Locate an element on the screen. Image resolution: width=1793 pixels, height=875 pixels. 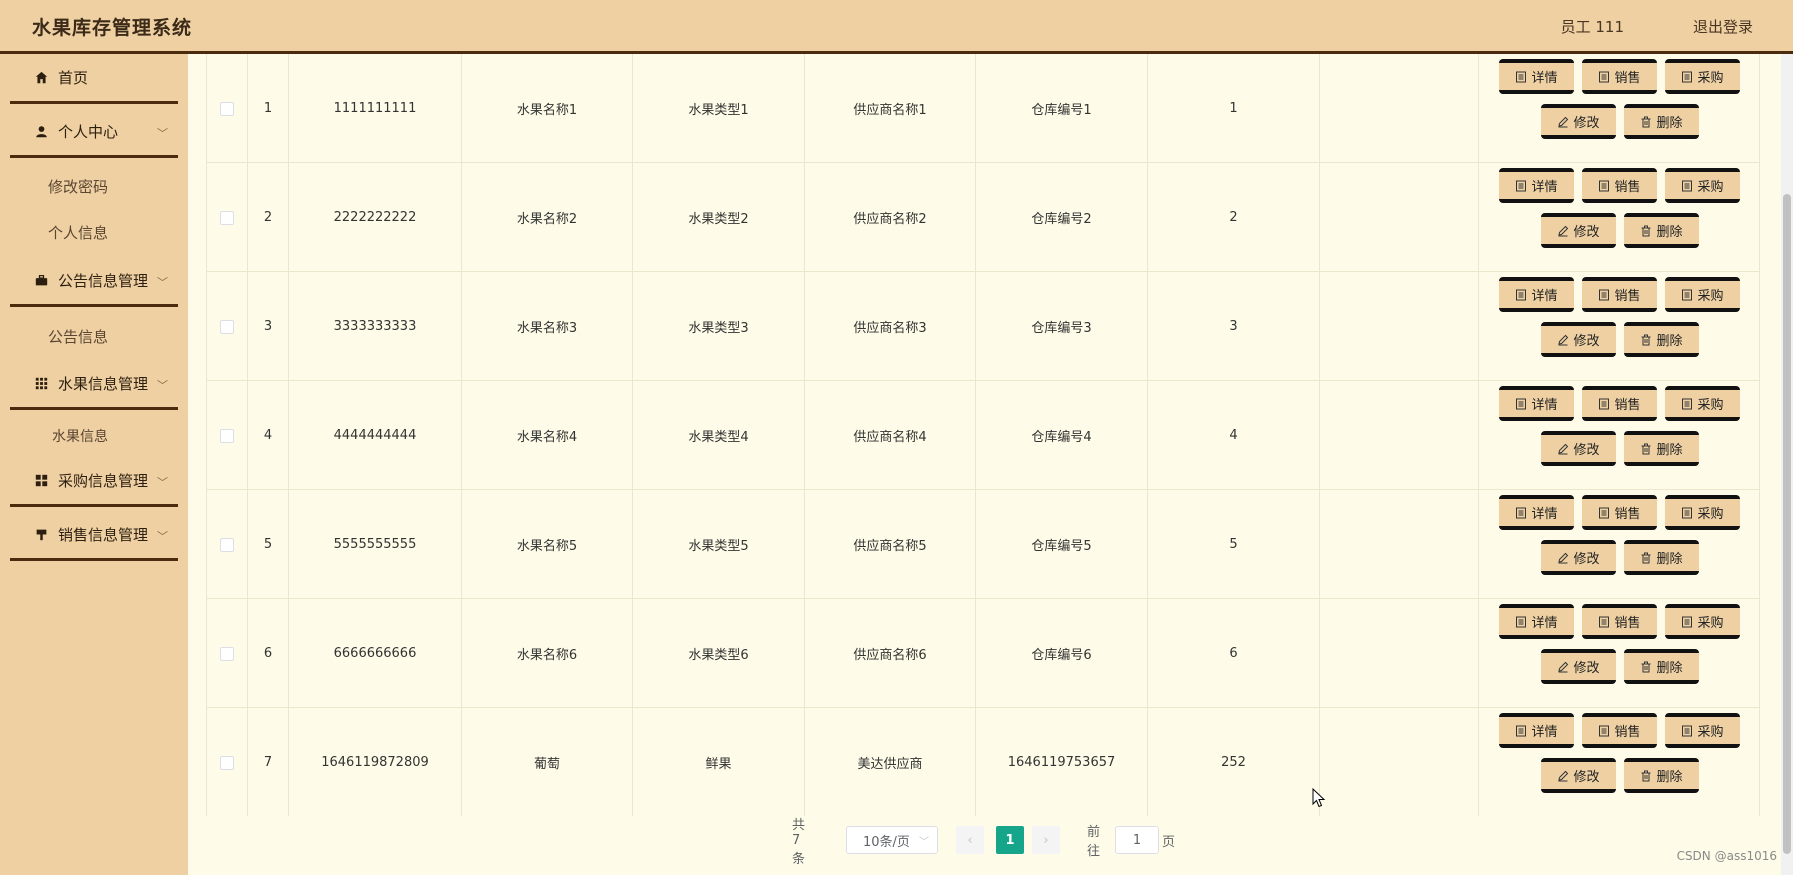
page-size-value: 10条/页 is located at coordinates (886, 842).